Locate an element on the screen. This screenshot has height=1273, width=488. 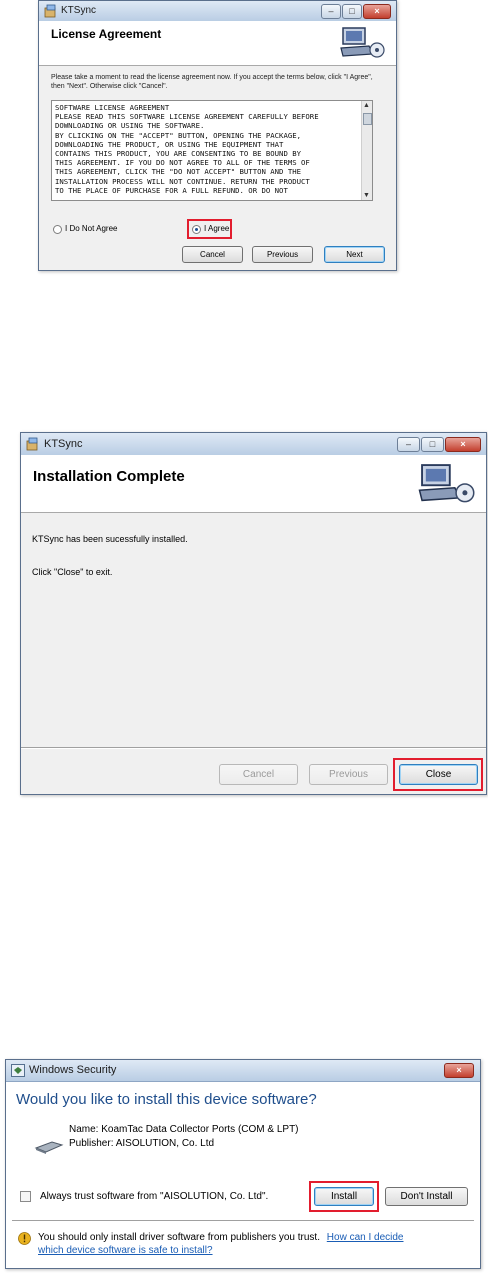
shield-icon is located at coordinates (18, 1070).